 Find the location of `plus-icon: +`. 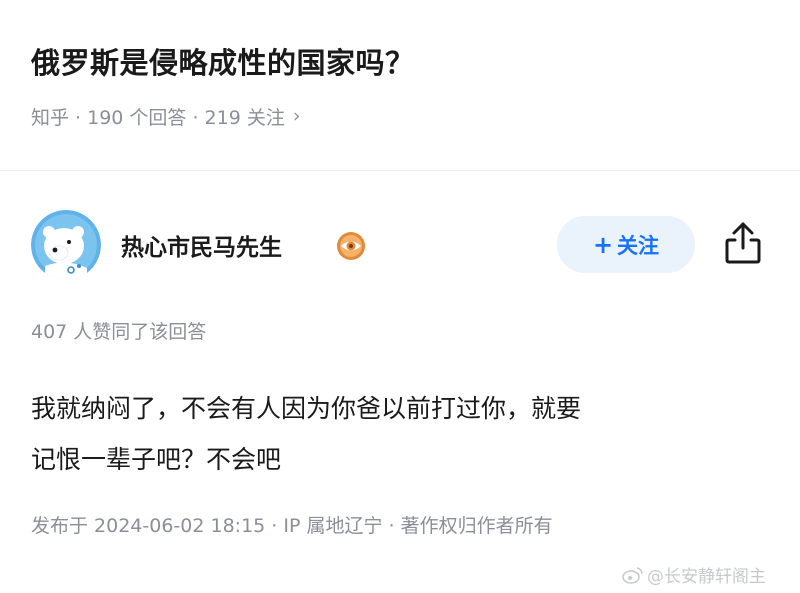

plus-icon: + is located at coordinates (603, 244).